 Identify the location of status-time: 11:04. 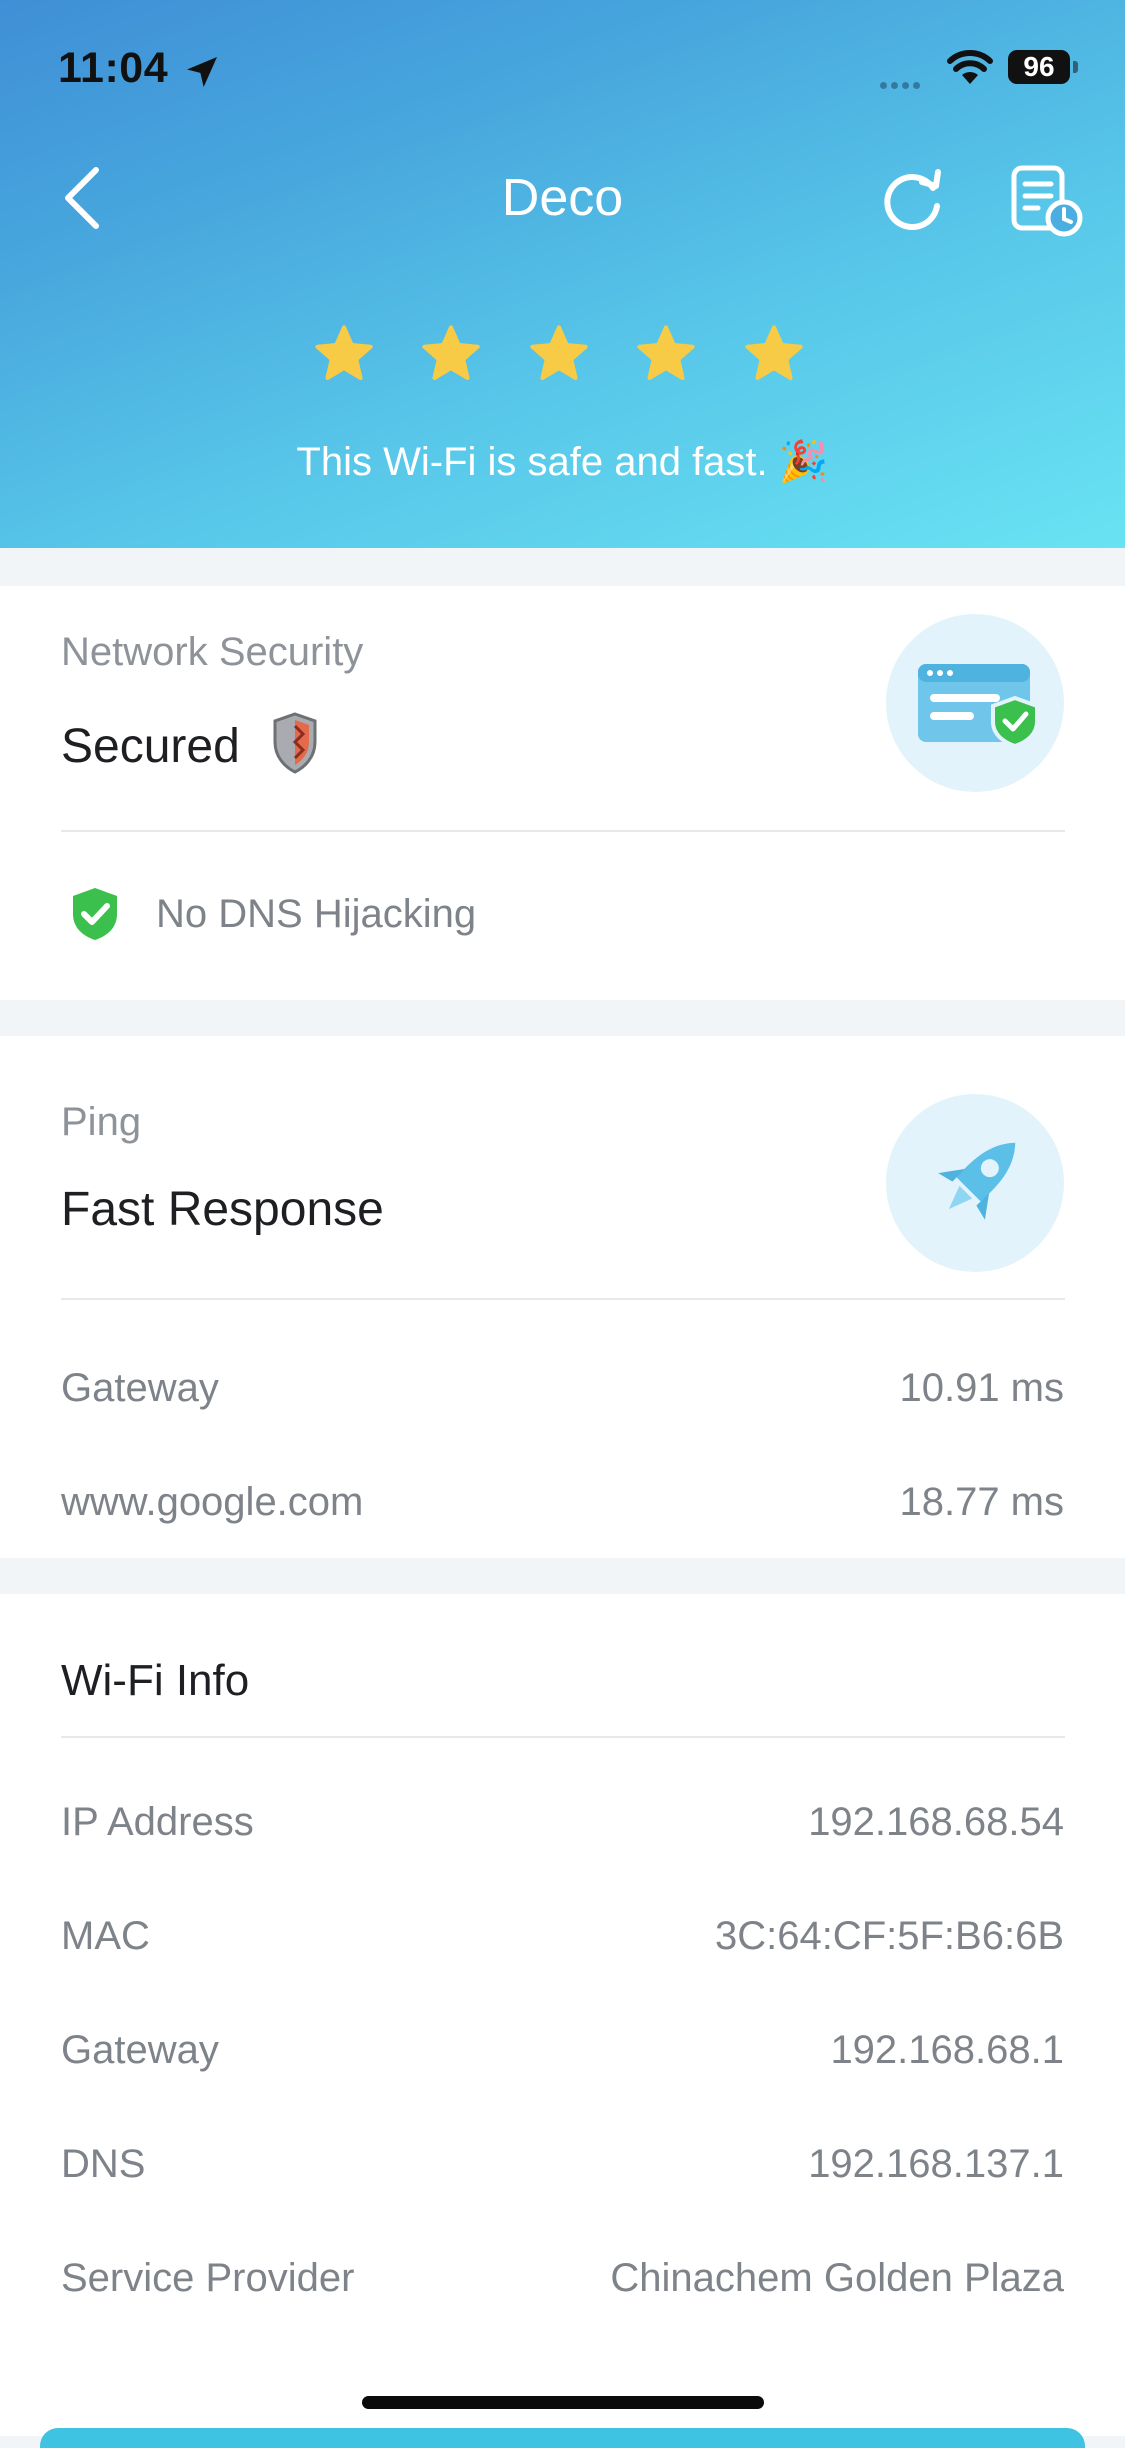
(113, 68).